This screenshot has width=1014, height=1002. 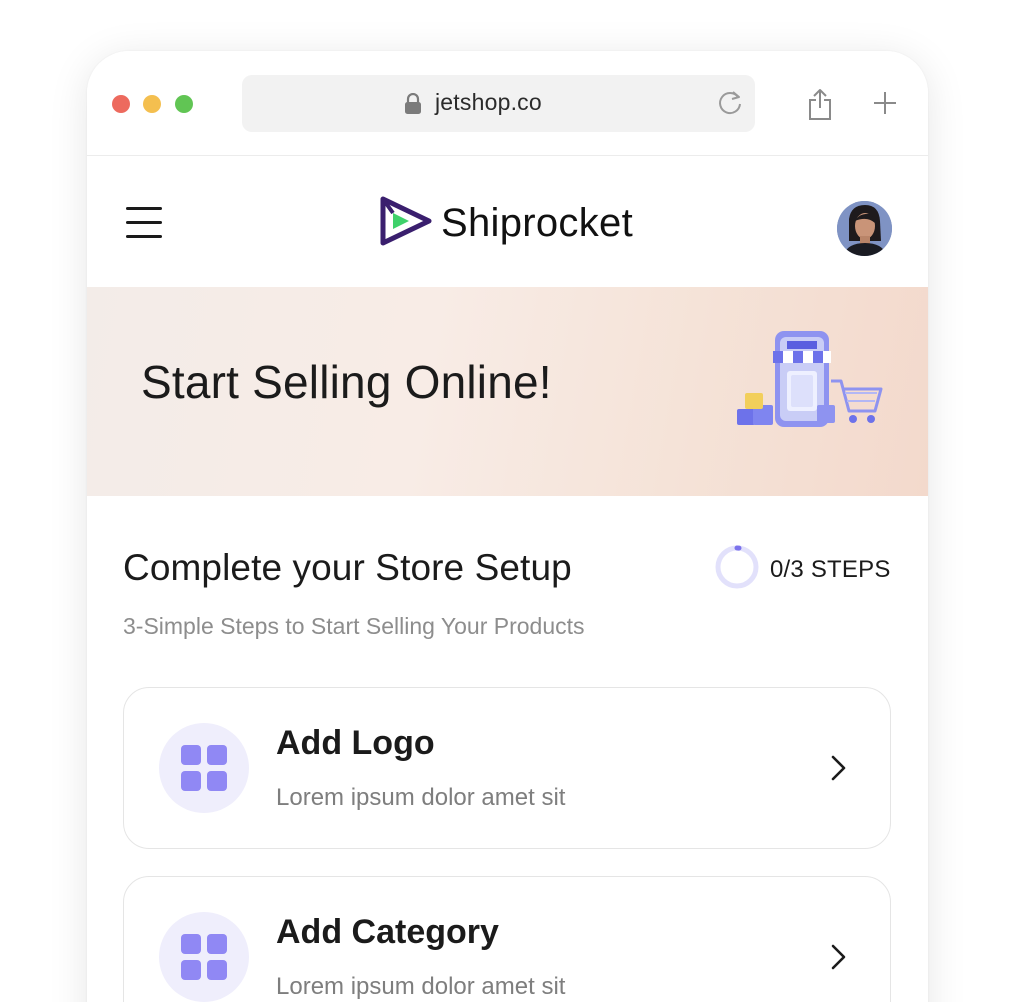 What do you see at coordinates (387, 932) in the screenshot?
I see `task-title: Add Category` at bounding box center [387, 932].